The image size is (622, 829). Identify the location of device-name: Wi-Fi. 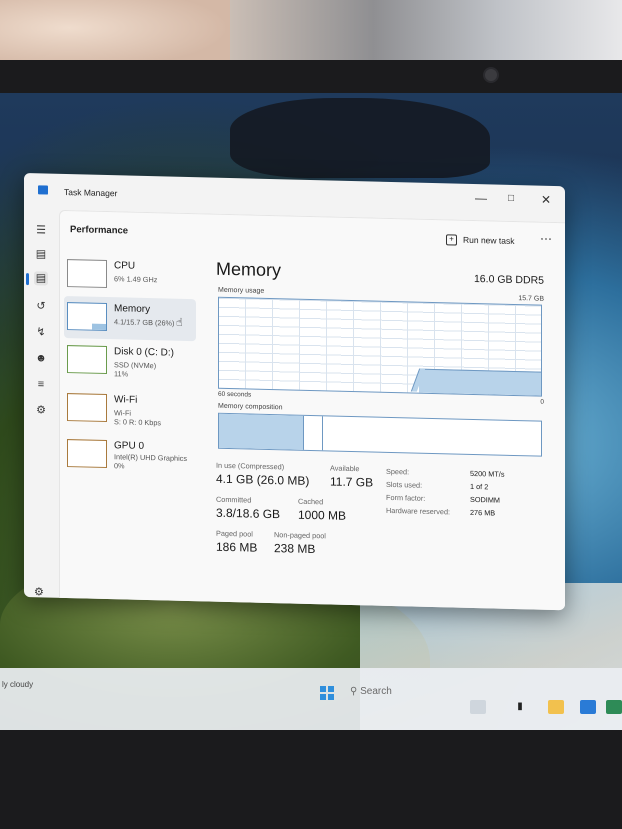
(126, 400).